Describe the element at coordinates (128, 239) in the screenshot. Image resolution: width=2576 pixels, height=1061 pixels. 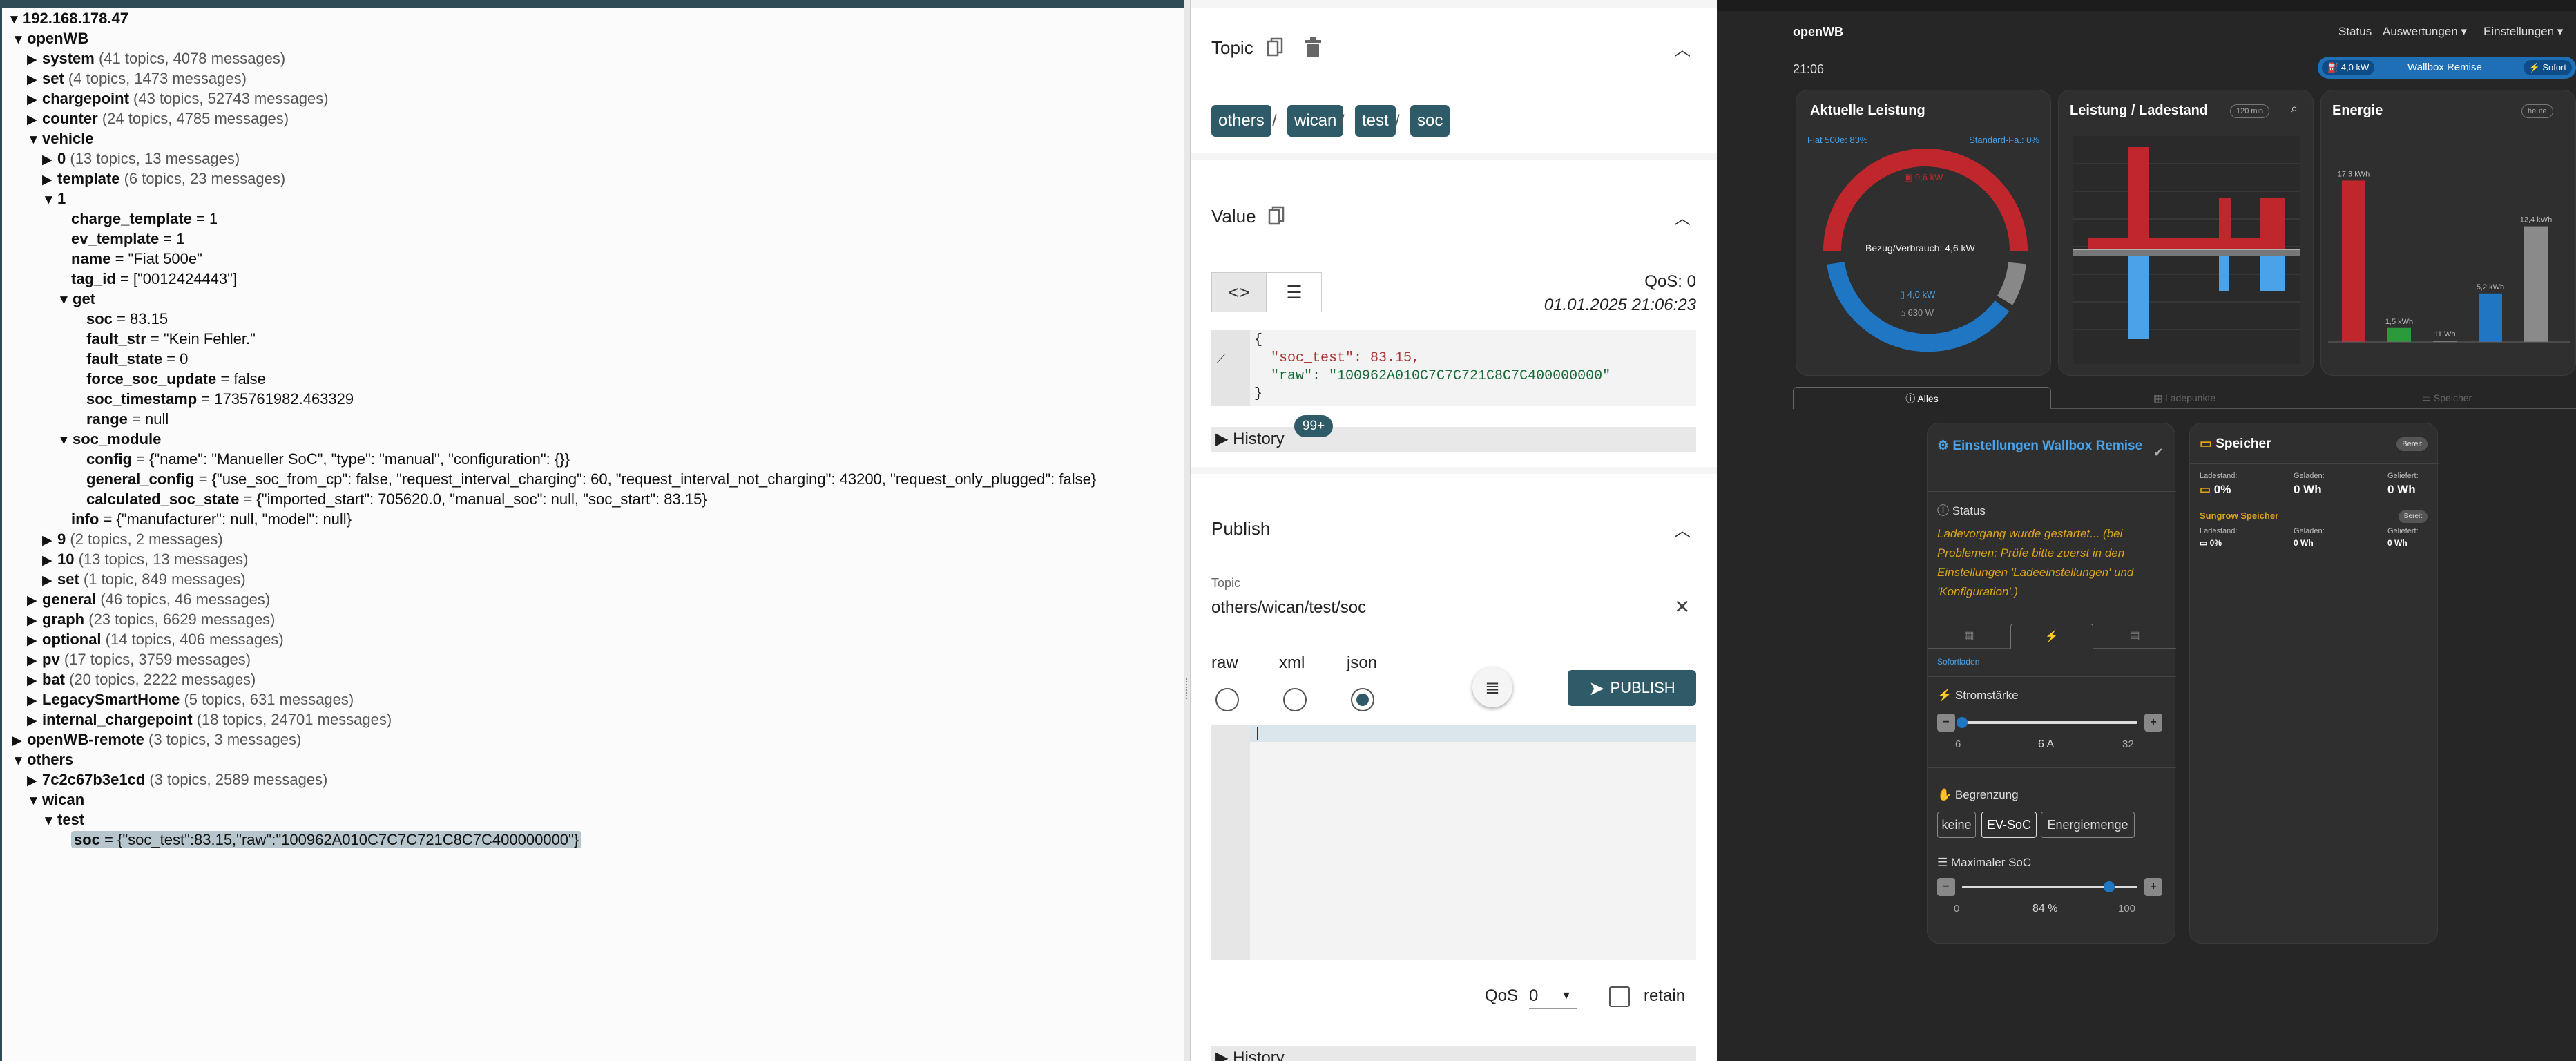
I see `tree-leaf: ev_template = 1` at that location.